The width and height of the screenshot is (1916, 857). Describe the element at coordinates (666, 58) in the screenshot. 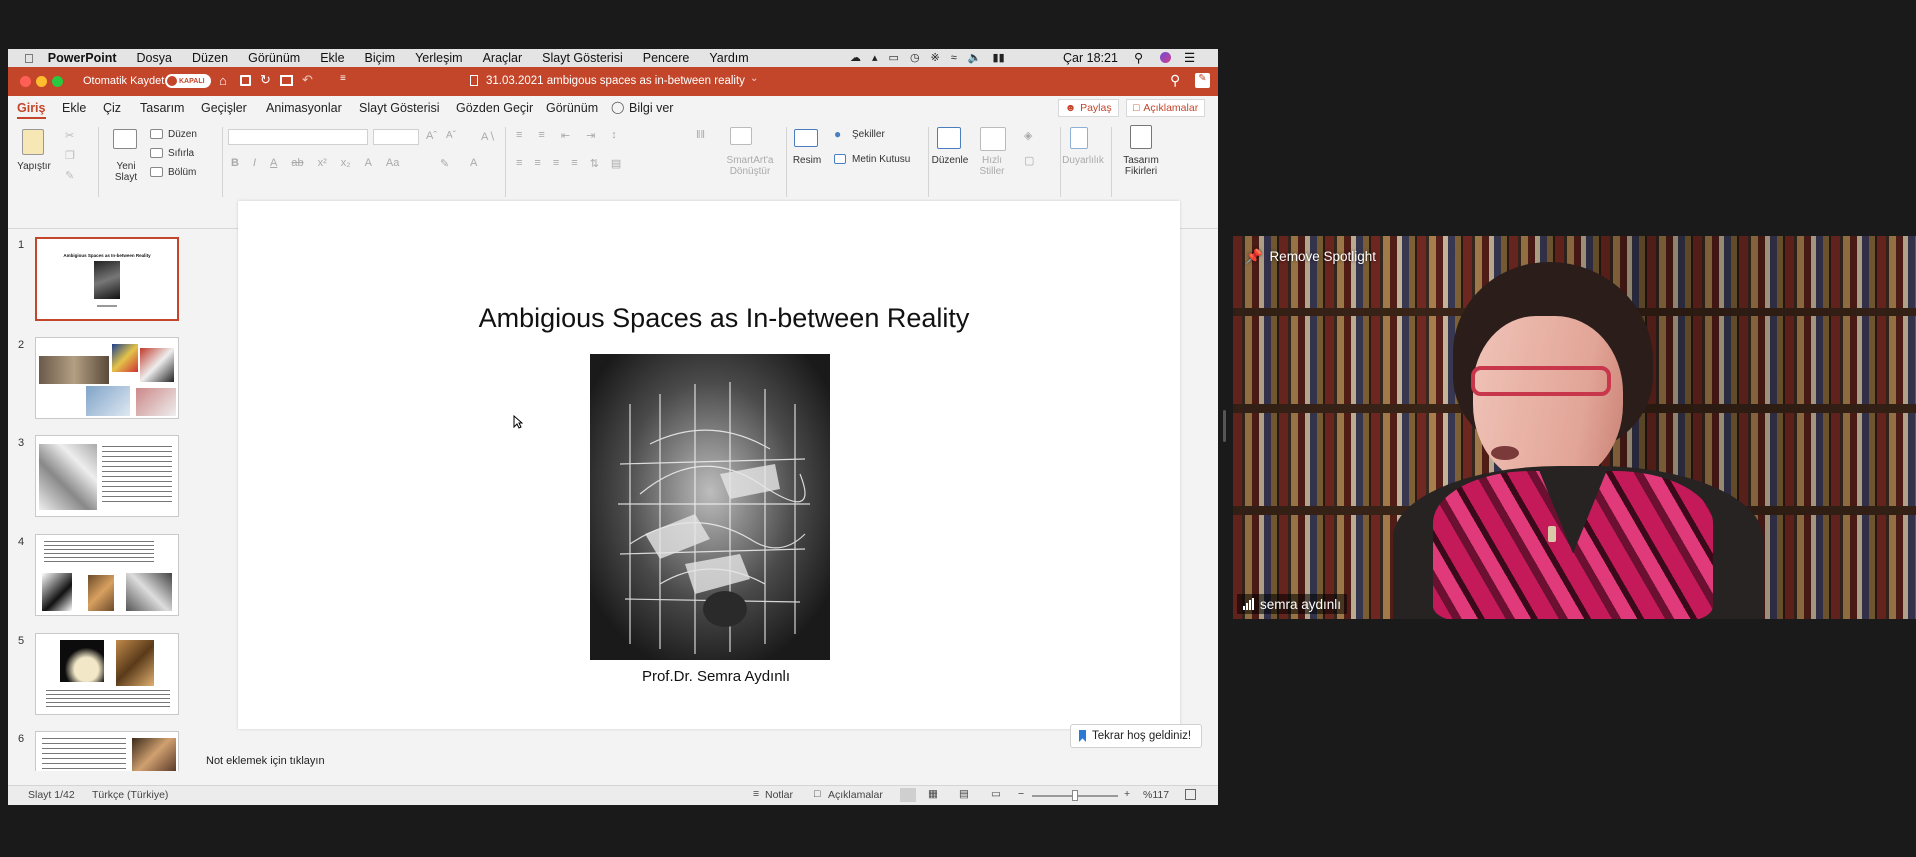

I see `menu-pencere: Pencere` at that location.